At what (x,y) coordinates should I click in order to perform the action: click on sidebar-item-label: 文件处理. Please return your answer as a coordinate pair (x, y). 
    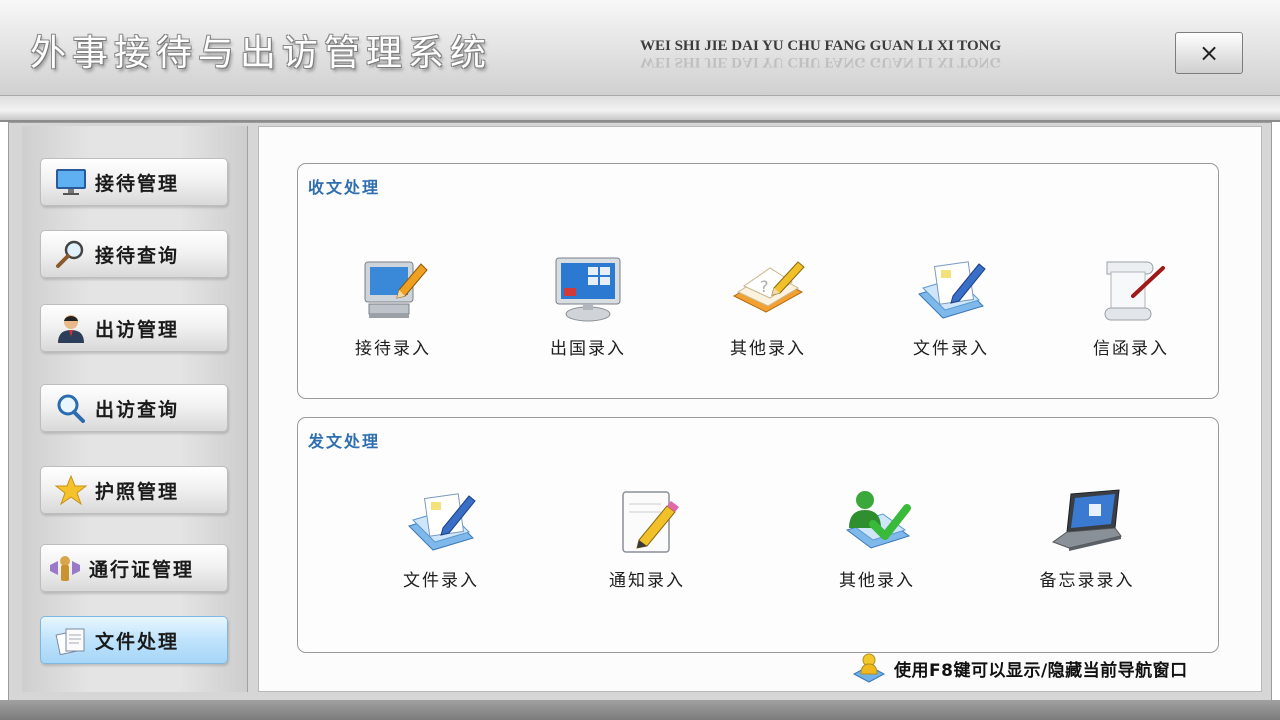
    Looking at the image, I should click on (137, 641).